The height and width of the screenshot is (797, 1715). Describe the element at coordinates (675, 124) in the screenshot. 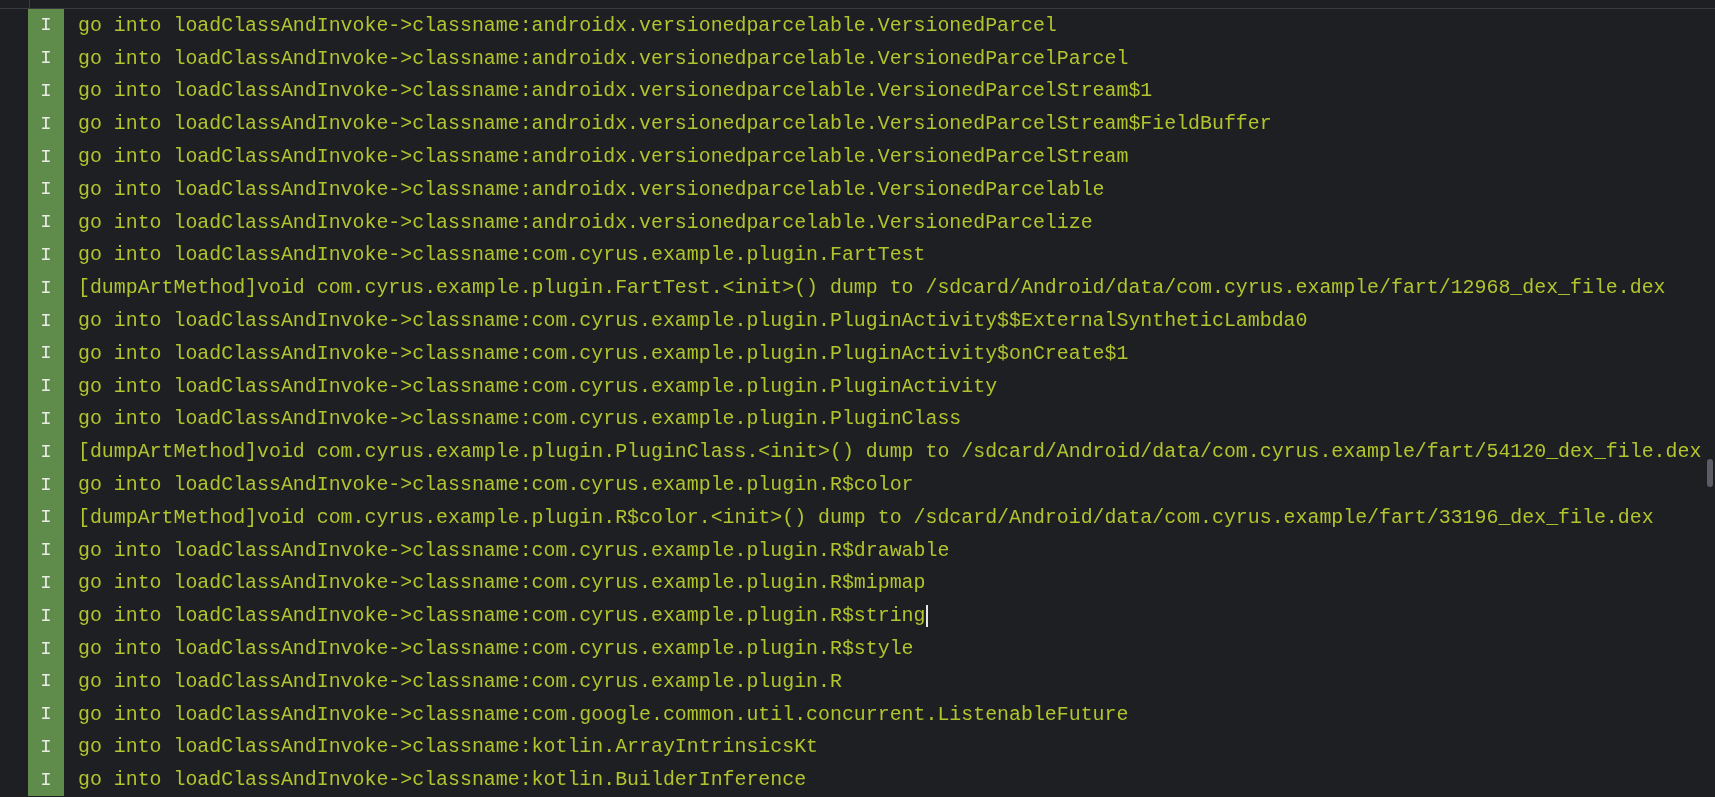

I see `log-message: go into loadClassAndInvoke->classname:androidx.versionedparcelable.VersionedParcelStream$FieldBuffer` at that location.